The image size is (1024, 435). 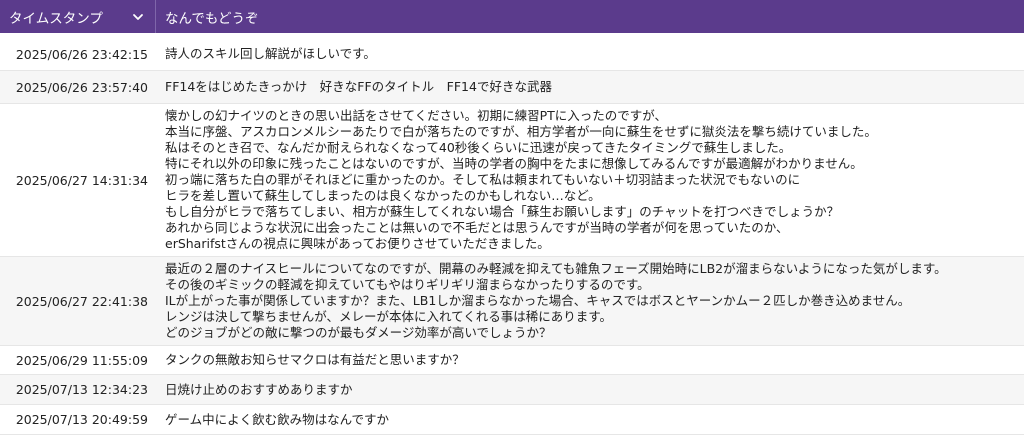 I want to click on question-cell: FF14をはじめたきっかけ 好きなFFのタイトル FF14で好きな武器, so click(x=590, y=87).